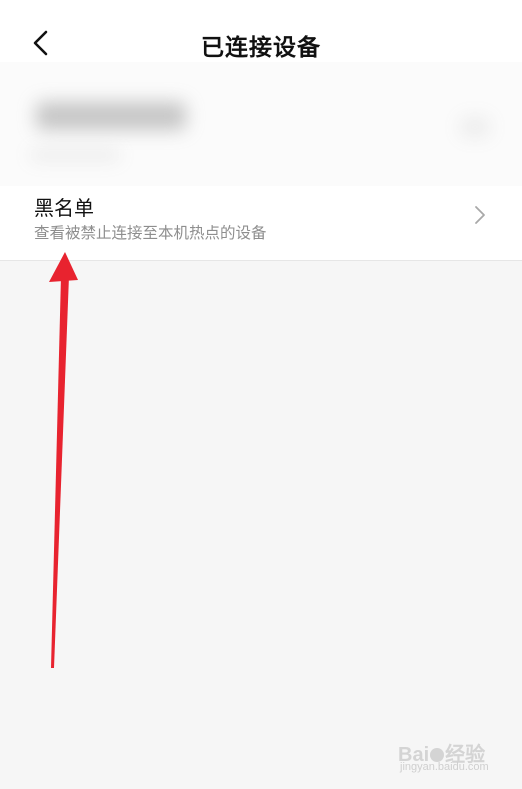  Describe the element at coordinates (64, 208) in the screenshot. I see `blacklist-title: 黑名单` at that location.